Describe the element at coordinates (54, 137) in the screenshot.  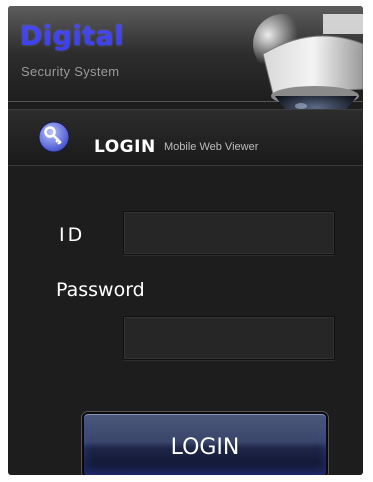
I see `key-icon` at that location.